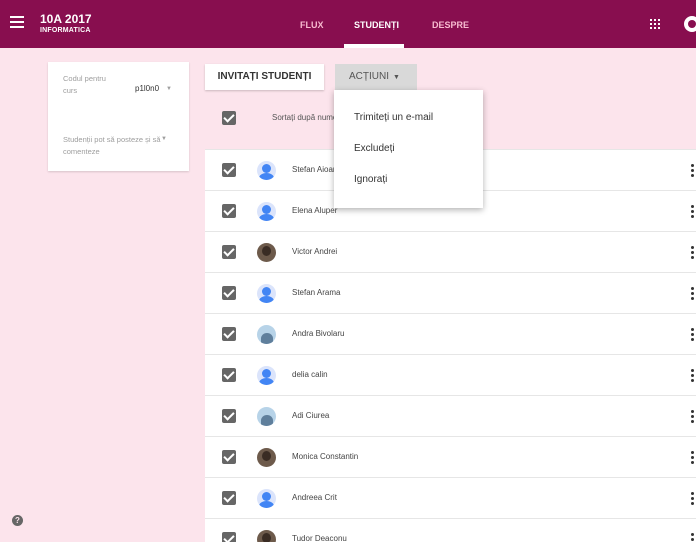  I want to click on actions-button-label: ACȚIUNI, so click(369, 76).